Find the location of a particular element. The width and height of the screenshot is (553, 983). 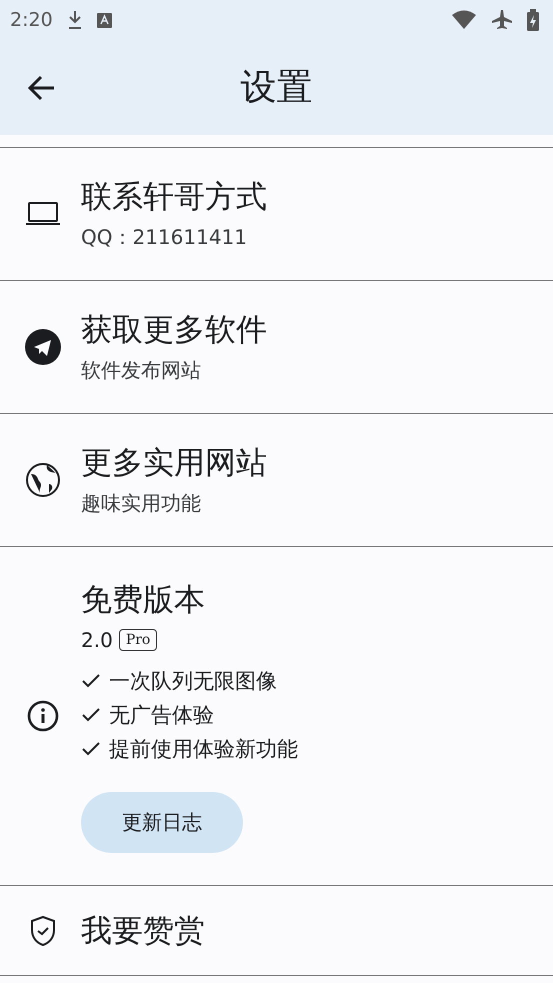

battery-icon is located at coordinates (533, 20).